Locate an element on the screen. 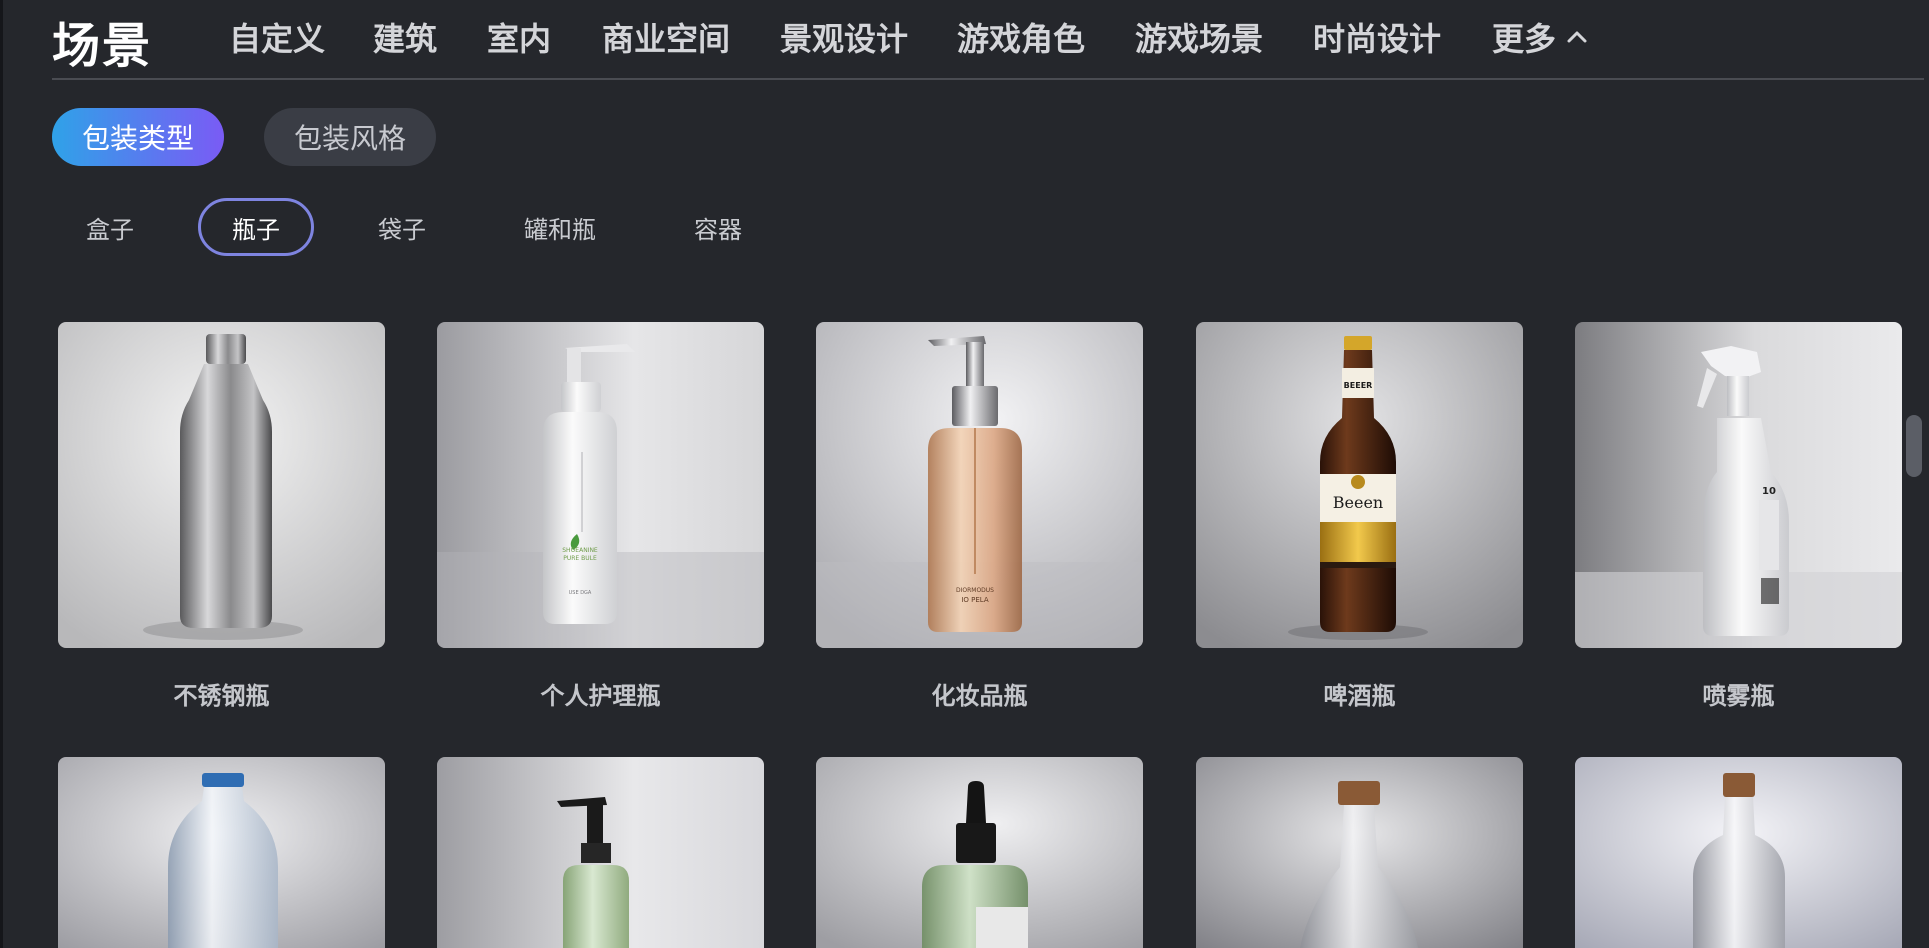  dropper-bottle-image is located at coordinates (979, 852).